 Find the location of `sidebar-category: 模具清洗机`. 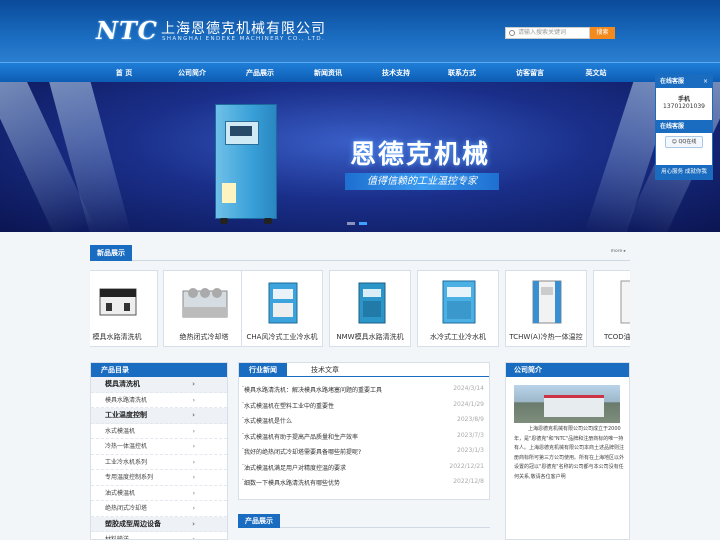

sidebar-category: 模具清洗机 is located at coordinates (159, 385).